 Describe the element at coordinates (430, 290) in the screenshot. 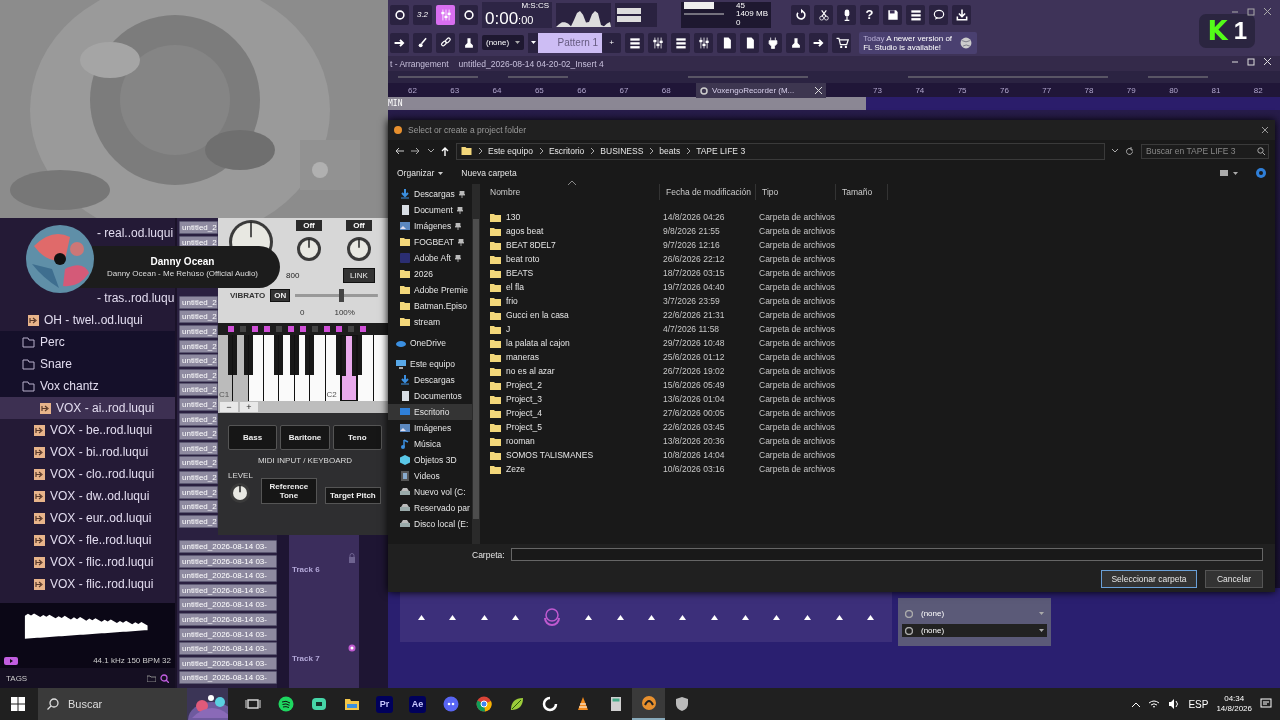

I see `nav-item: Adobe Premie` at that location.